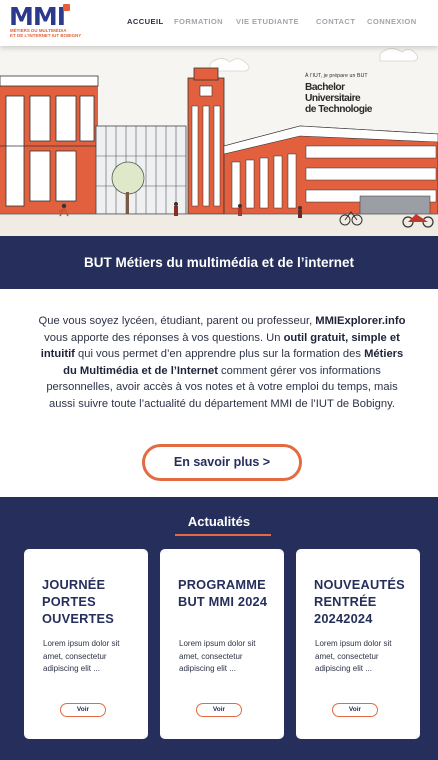  Describe the element at coordinates (223, 593) in the screenshot. I see `news-card-title: PROGRAMME BUT MMI 2024` at that location.